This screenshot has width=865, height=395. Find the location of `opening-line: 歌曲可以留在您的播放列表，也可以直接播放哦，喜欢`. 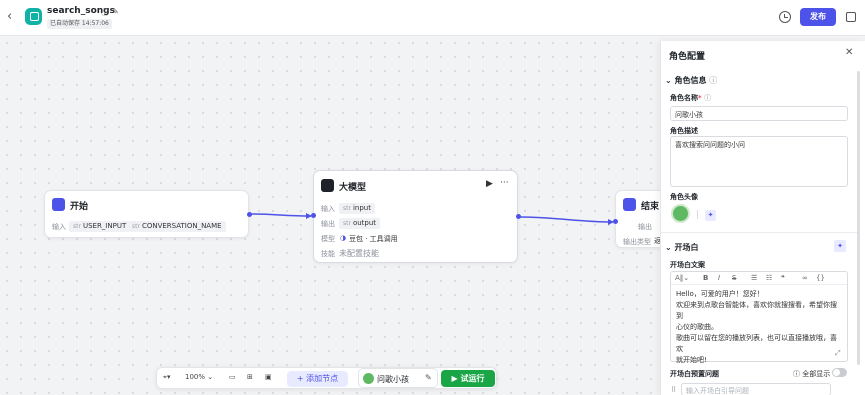

opening-line: 歌曲可以留在您的播放列表，也可以直接播放哦，喜欢 is located at coordinates (756, 343).